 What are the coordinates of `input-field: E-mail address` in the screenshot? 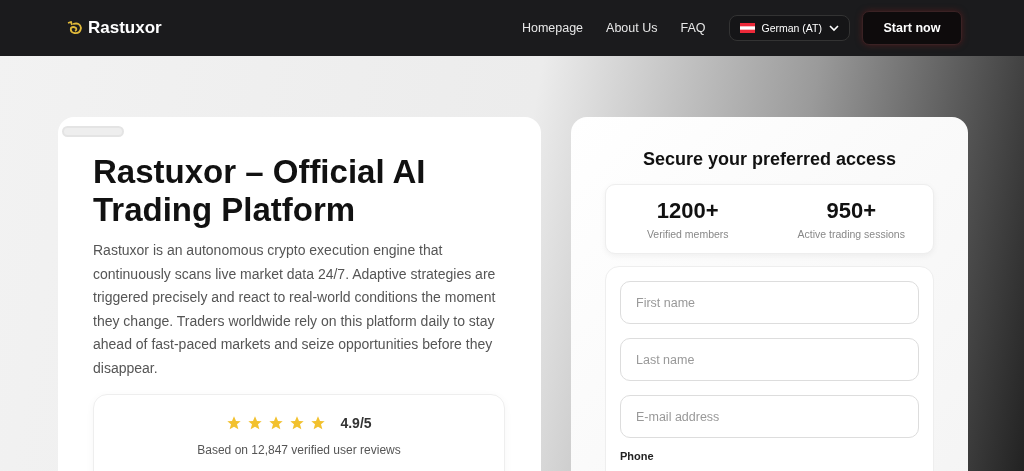 It's located at (769, 416).